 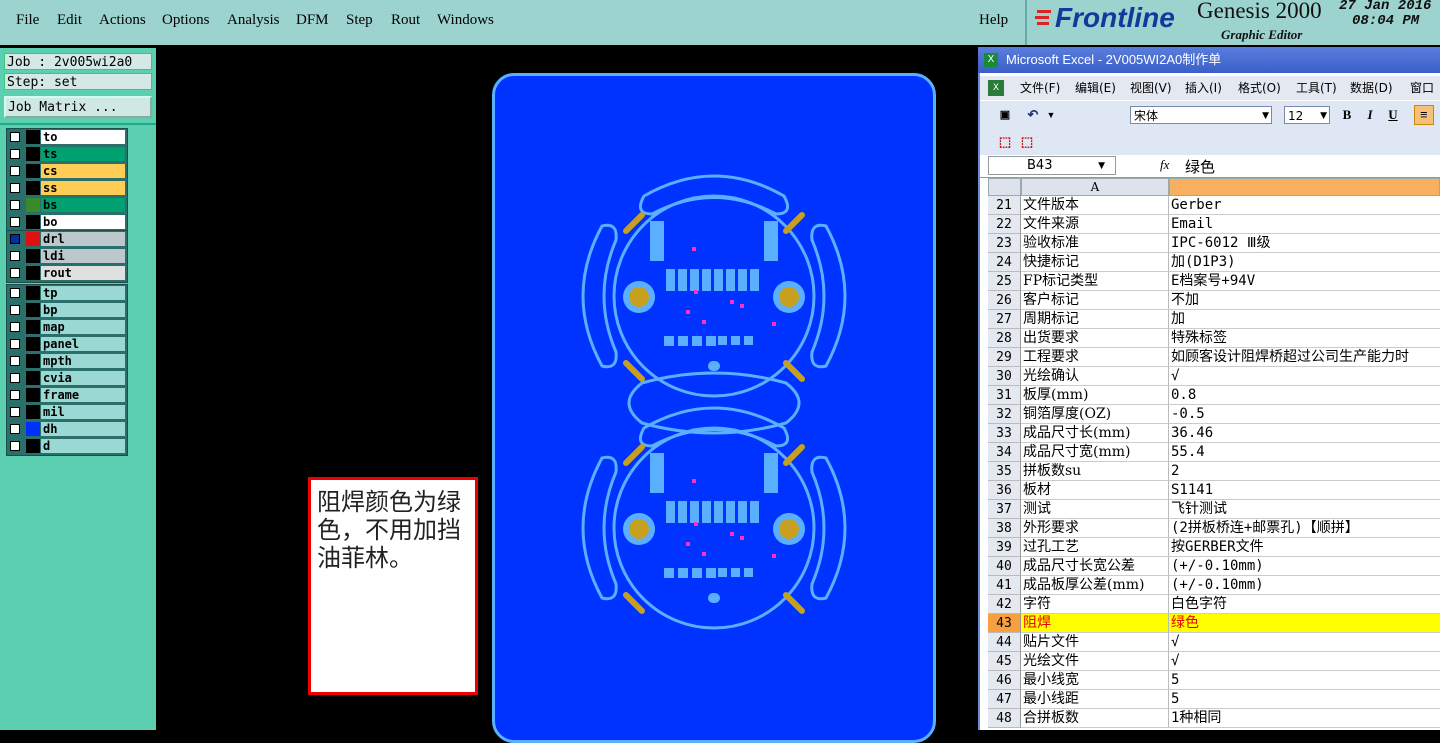 What do you see at coordinates (67, 378) in the screenshot?
I see `layer-row-cvia: cvia` at bounding box center [67, 378].